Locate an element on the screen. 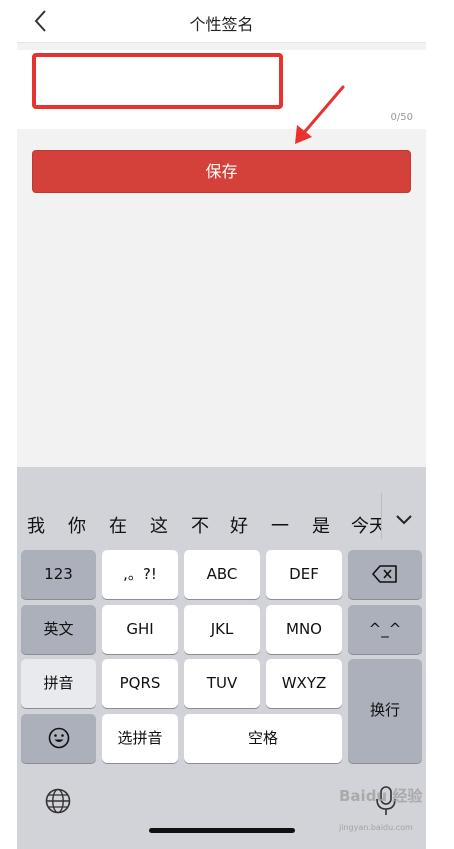 Image resolution: width=454 pixels, height=849 pixels. candidate-word: 一 is located at coordinates (280, 525).